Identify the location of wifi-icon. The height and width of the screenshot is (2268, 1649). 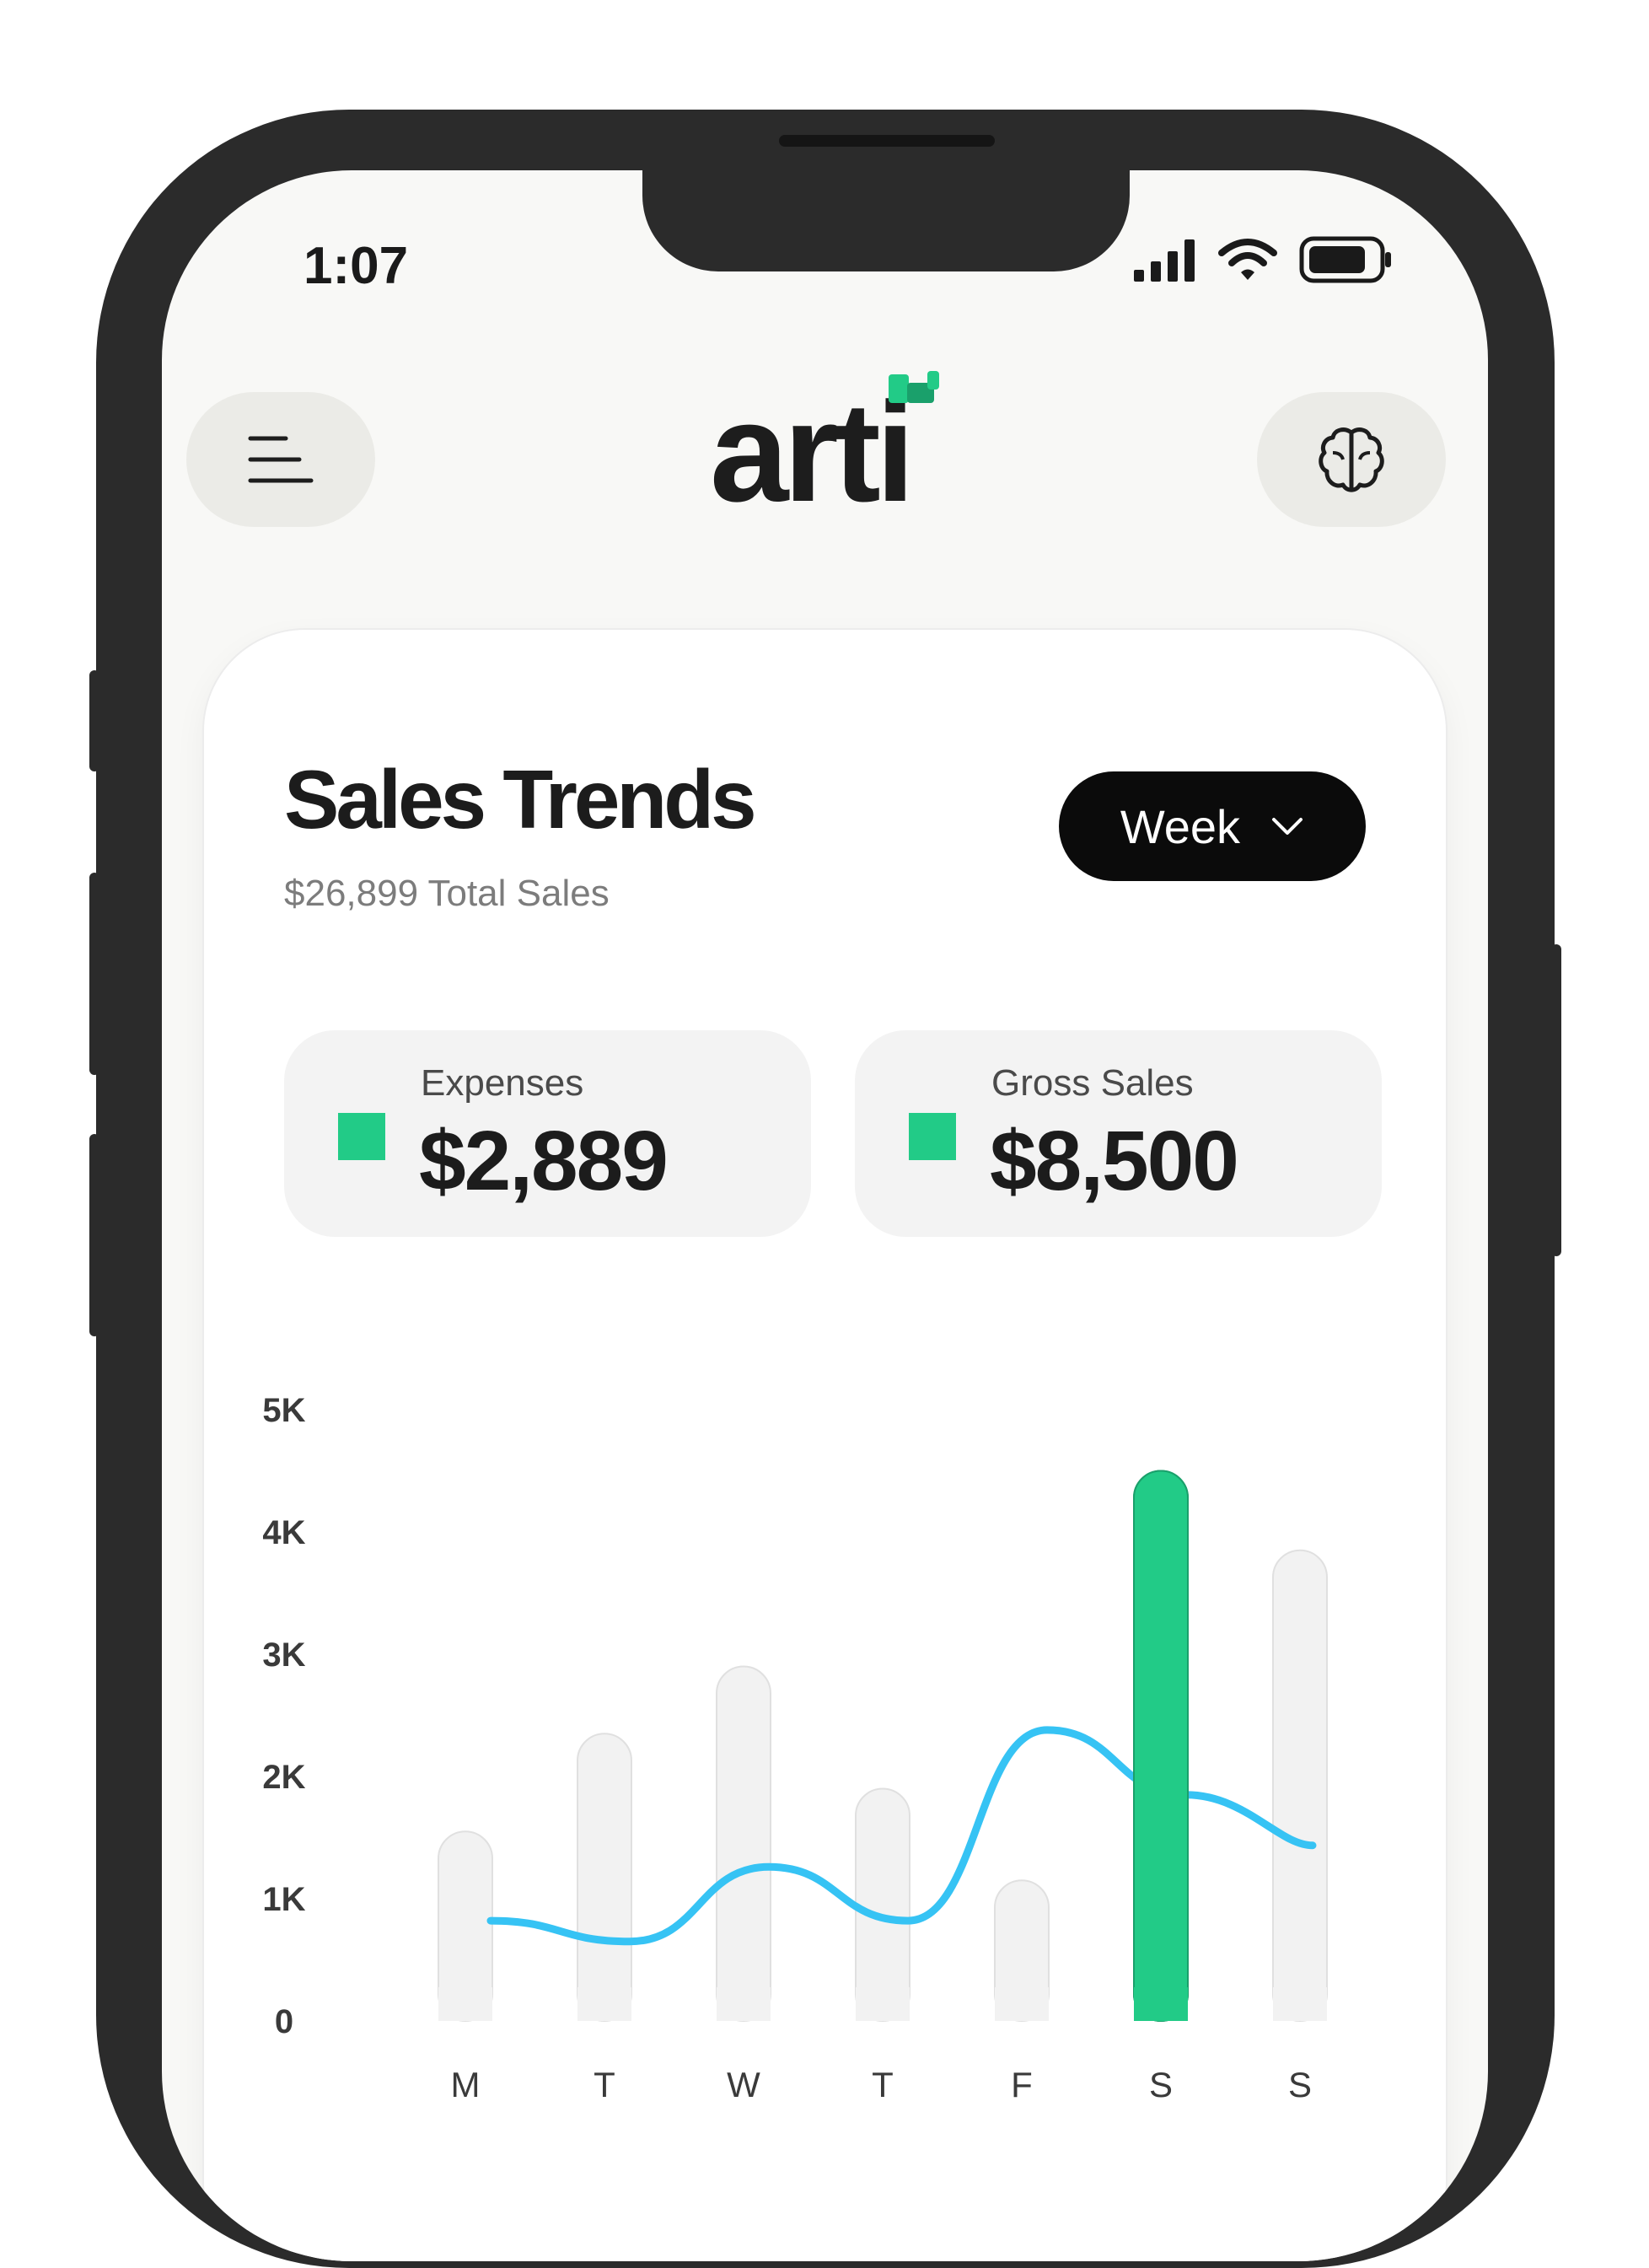
(1247, 259).